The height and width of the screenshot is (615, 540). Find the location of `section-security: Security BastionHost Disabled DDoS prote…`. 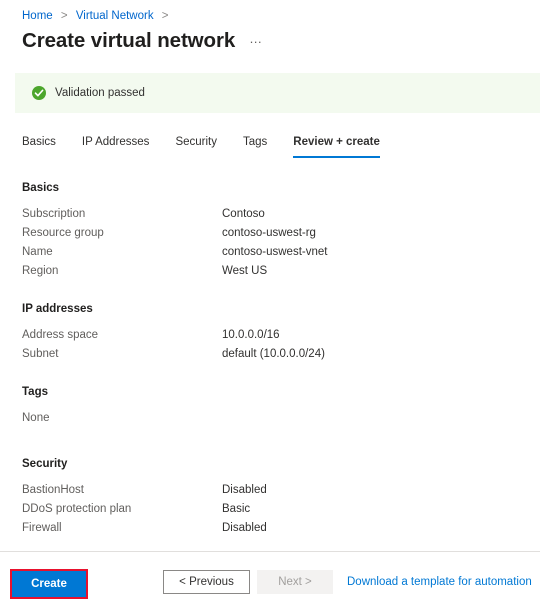

section-security: Security BastionHost Disabled DDoS prote… is located at coordinates (272, 498).